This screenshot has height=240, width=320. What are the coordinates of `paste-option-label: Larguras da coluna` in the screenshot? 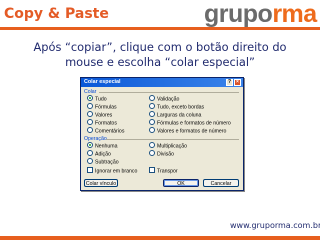 It's located at (179, 115).